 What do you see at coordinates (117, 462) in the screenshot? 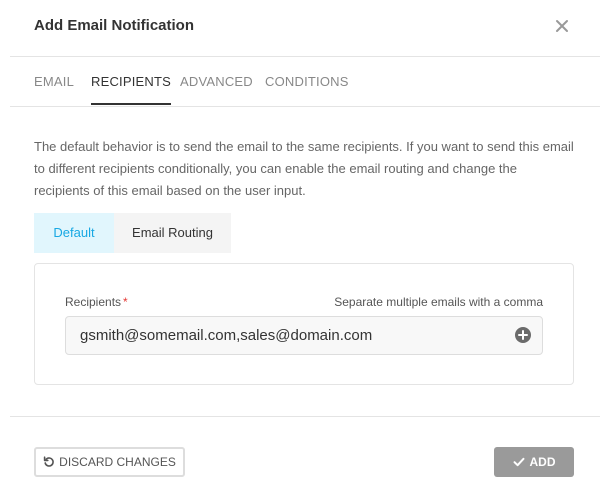
I see `discard-changes-label: DISCARD CHANGES` at bounding box center [117, 462].